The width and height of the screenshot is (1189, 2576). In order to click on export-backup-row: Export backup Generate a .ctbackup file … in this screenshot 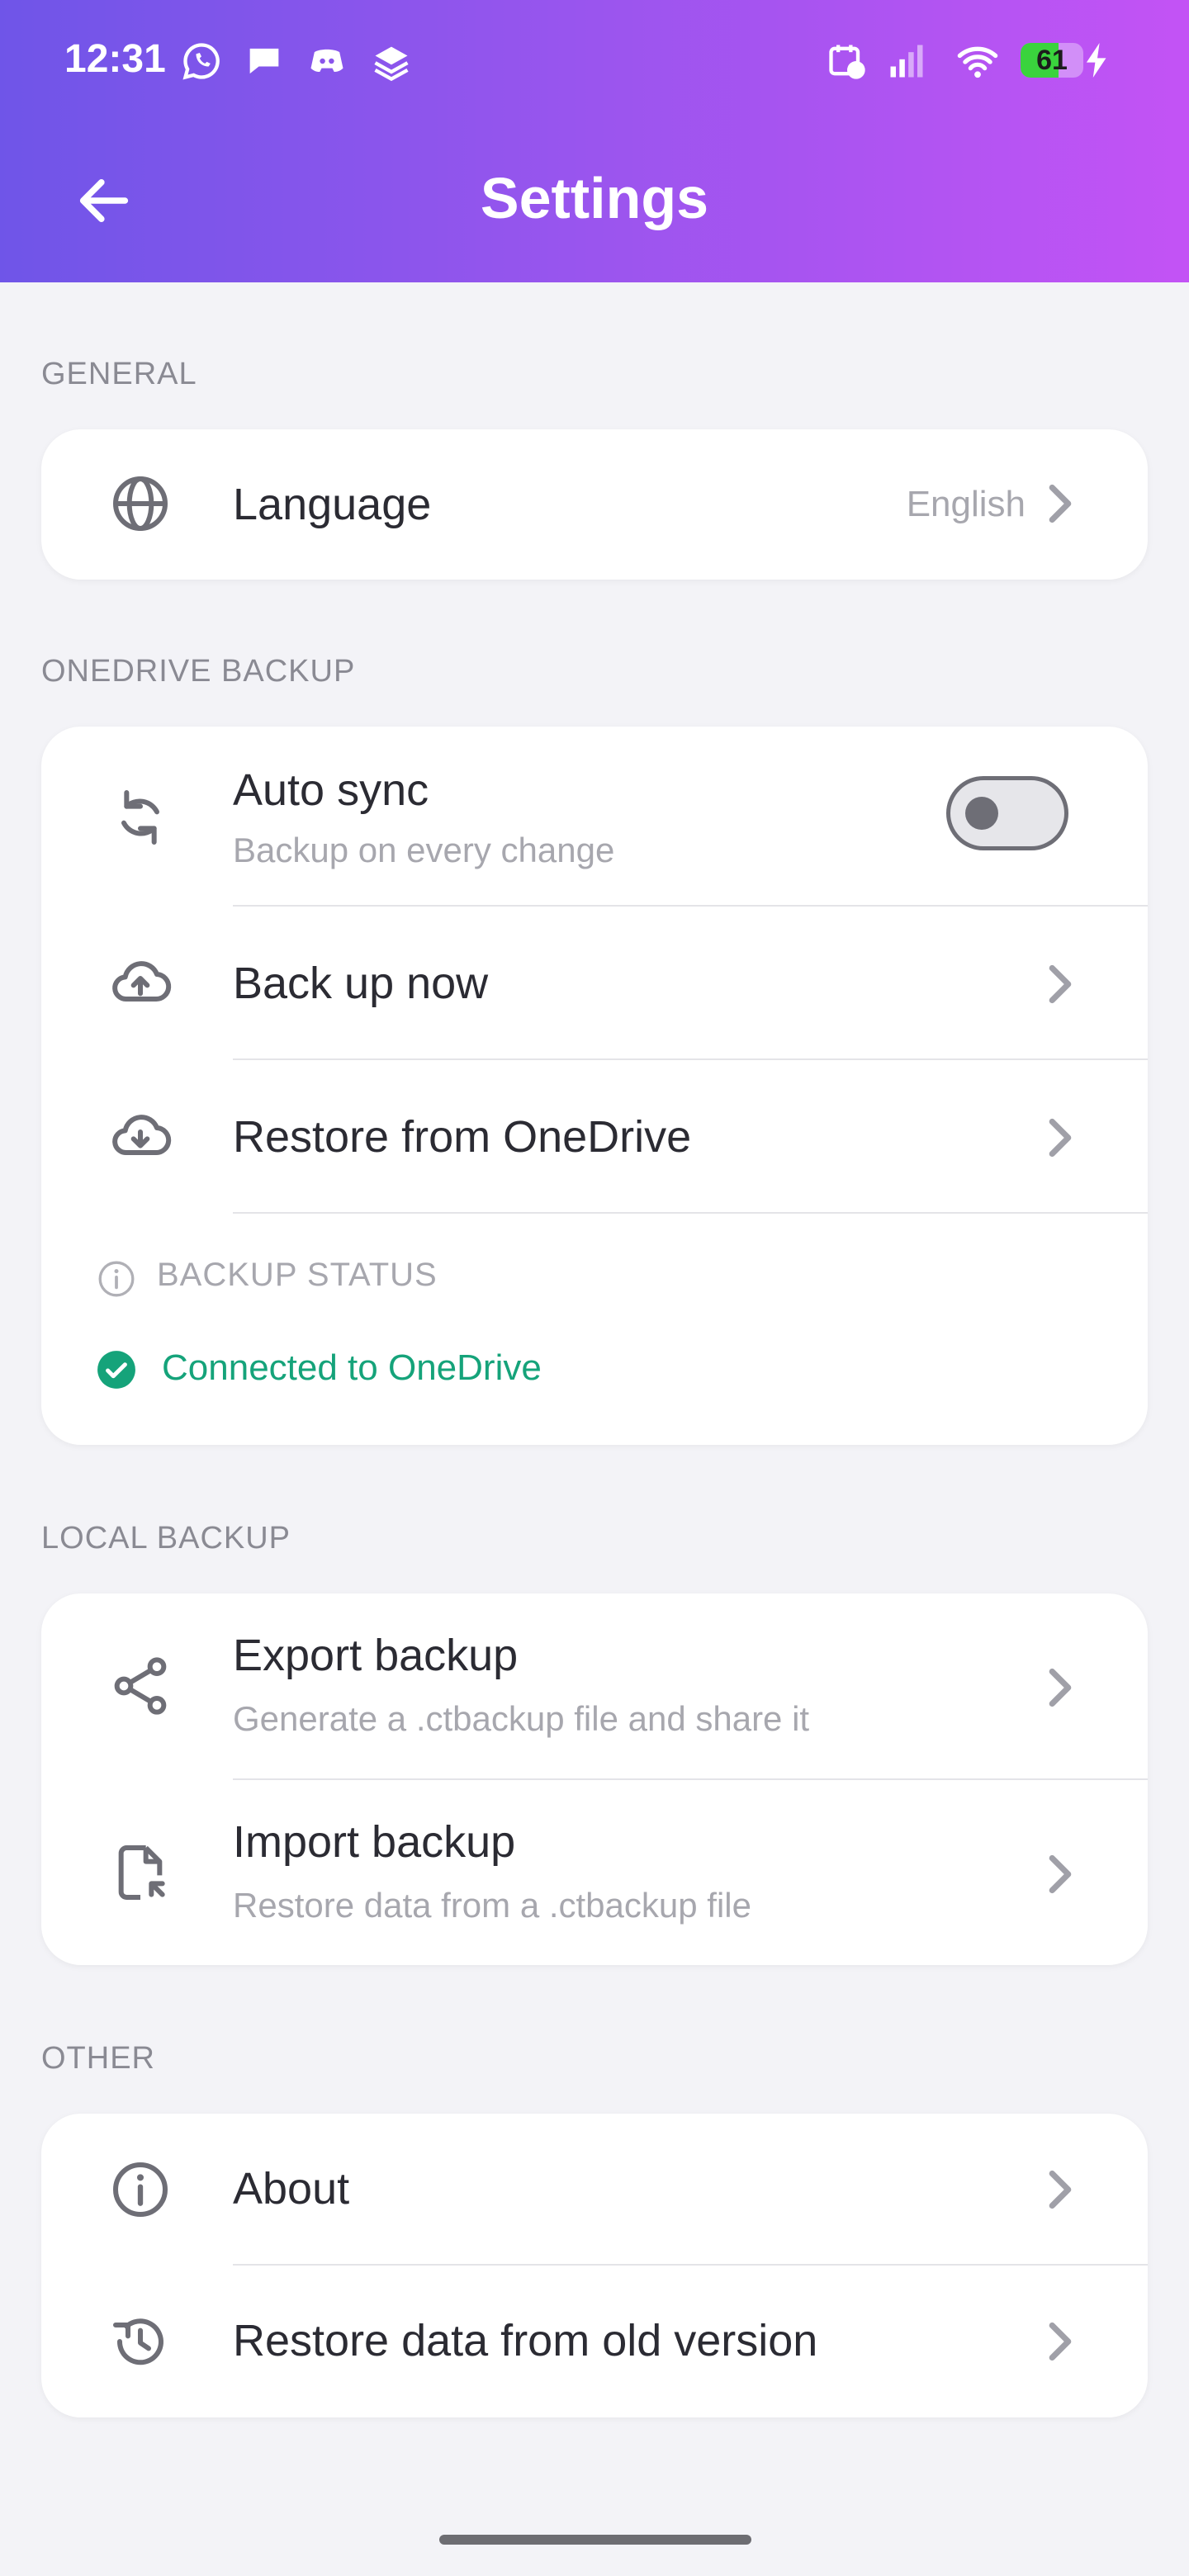, I will do `click(594, 1686)`.